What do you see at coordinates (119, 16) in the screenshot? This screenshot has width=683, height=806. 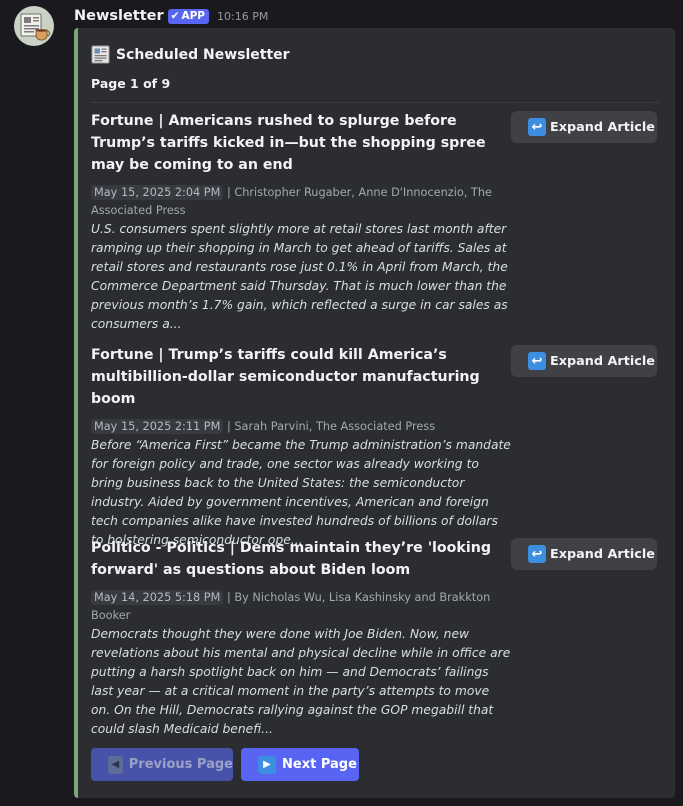 I see `bot-name: Newsletter` at bounding box center [119, 16].